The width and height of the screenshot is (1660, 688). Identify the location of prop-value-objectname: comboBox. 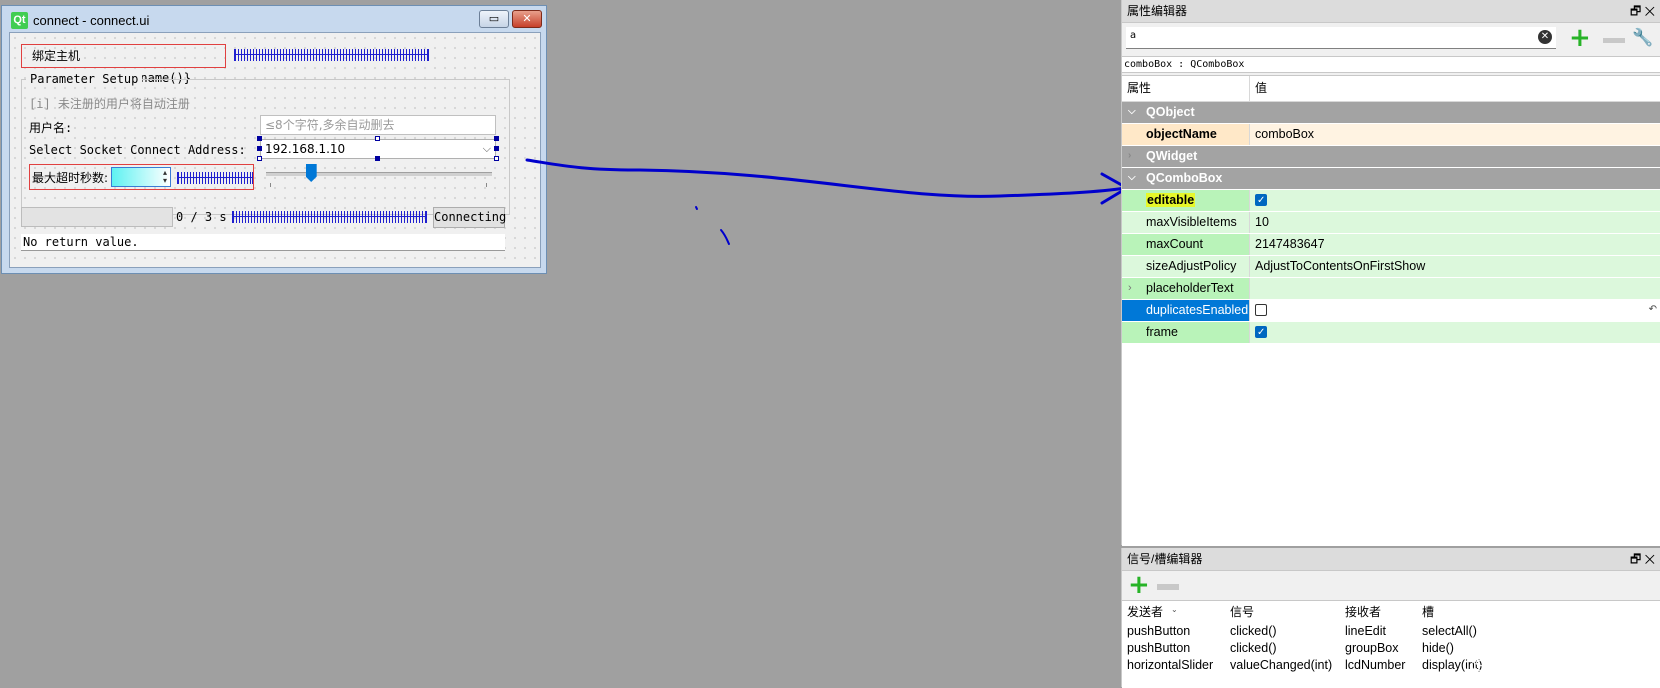
(1455, 134).